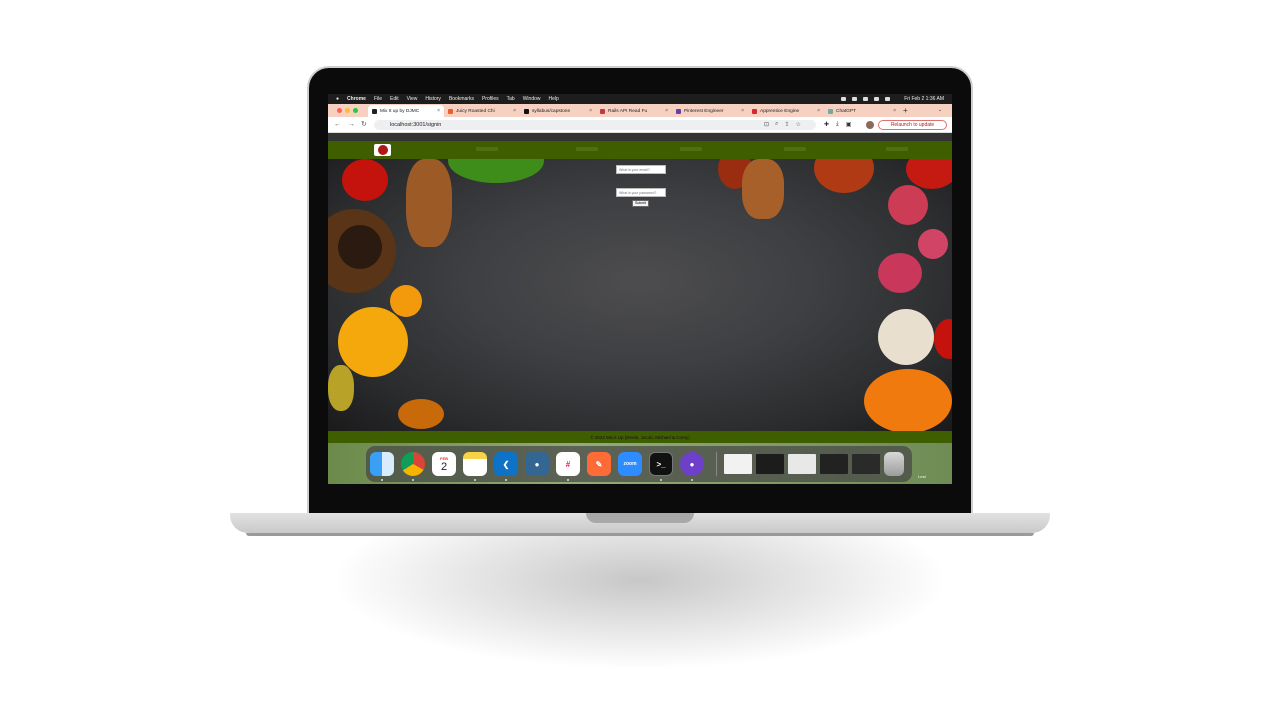  What do you see at coordinates (339, 110) in the screenshot?
I see `close-window-button` at bounding box center [339, 110].